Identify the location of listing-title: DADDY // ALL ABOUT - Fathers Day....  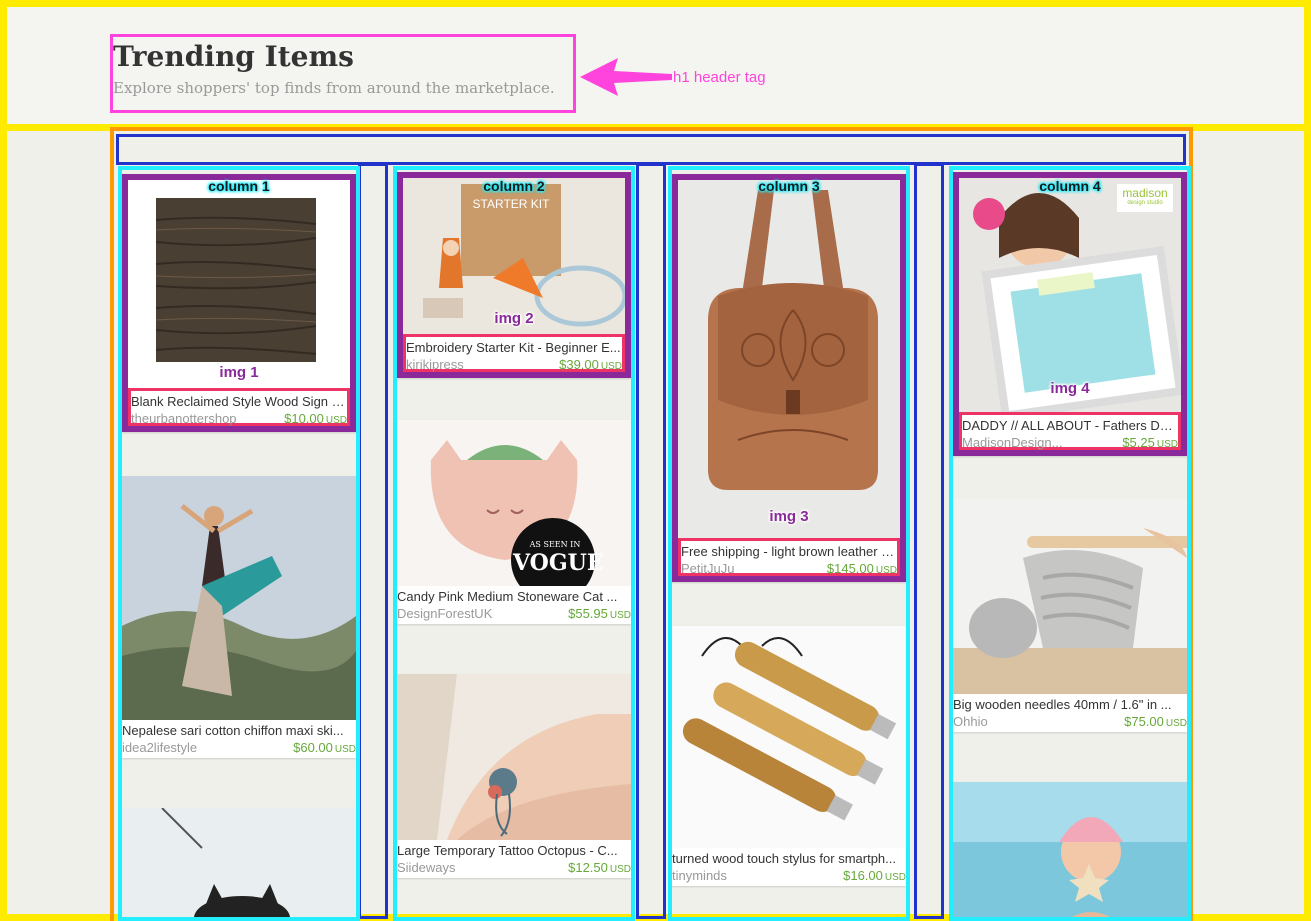
(1070, 426).